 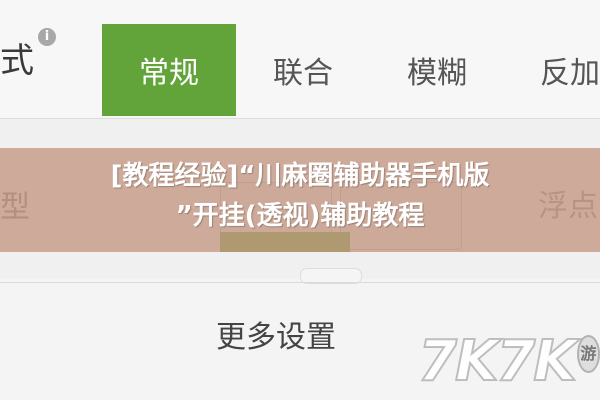 What do you see at coordinates (47, 37) in the screenshot?
I see `info-icon: i` at bounding box center [47, 37].